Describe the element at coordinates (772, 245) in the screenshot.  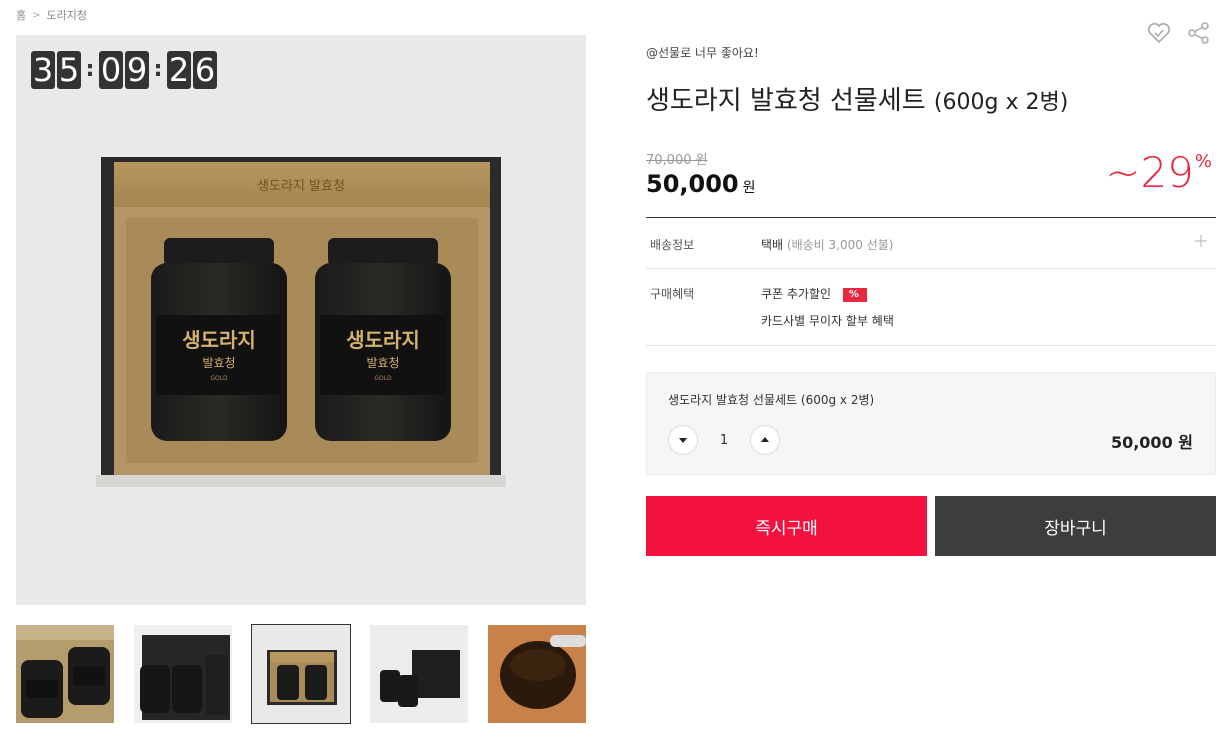
I see `shipping-method: 택배` at that location.